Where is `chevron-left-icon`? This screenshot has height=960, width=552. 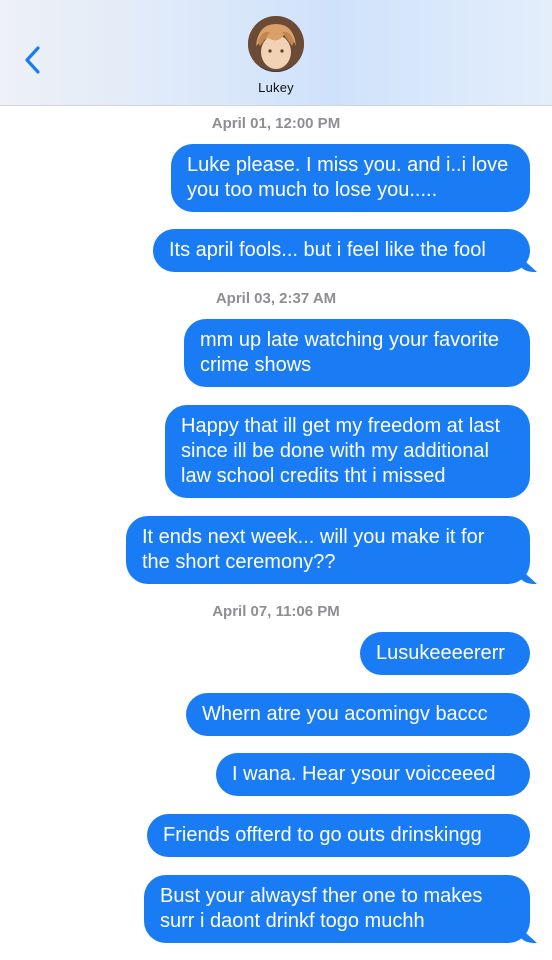 chevron-left-icon is located at coordinates (32, 60).